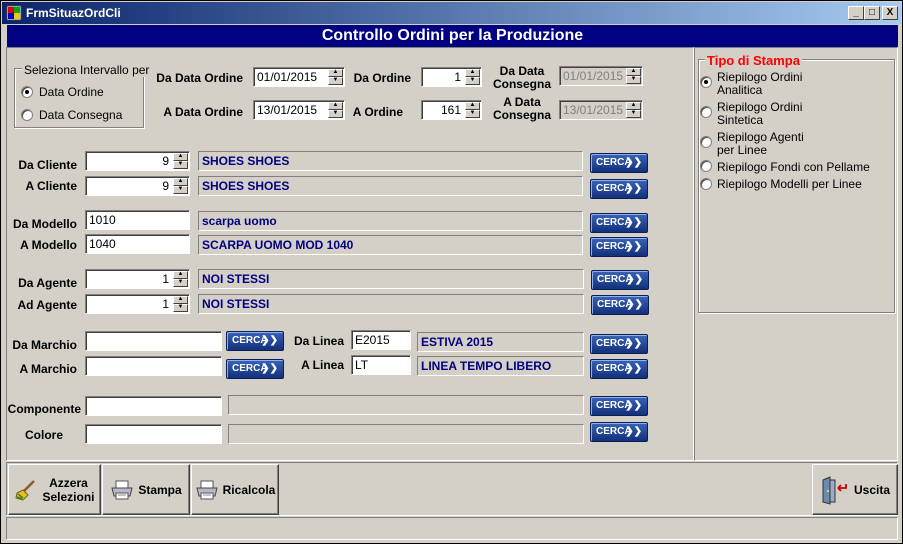  Describe the element at coordinates (620, 305) in the screenshot. I see `cerca-ad-agente-button: CERCA ❯❯` at that location.